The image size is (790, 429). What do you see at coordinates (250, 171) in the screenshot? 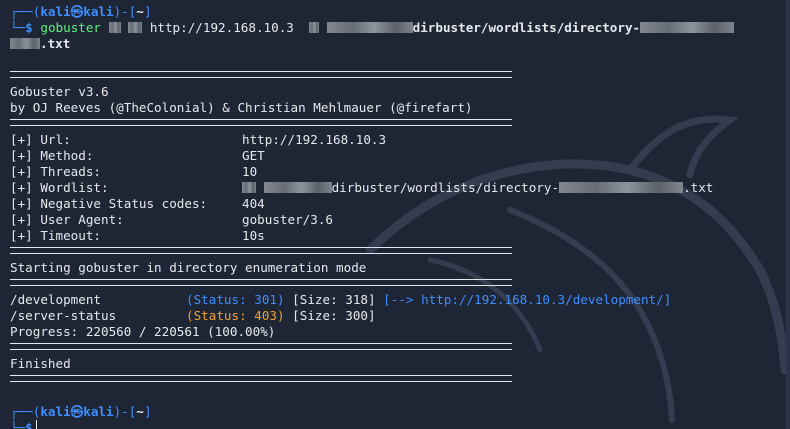
I see `config-value: 10` at bounding box center [250, 171].